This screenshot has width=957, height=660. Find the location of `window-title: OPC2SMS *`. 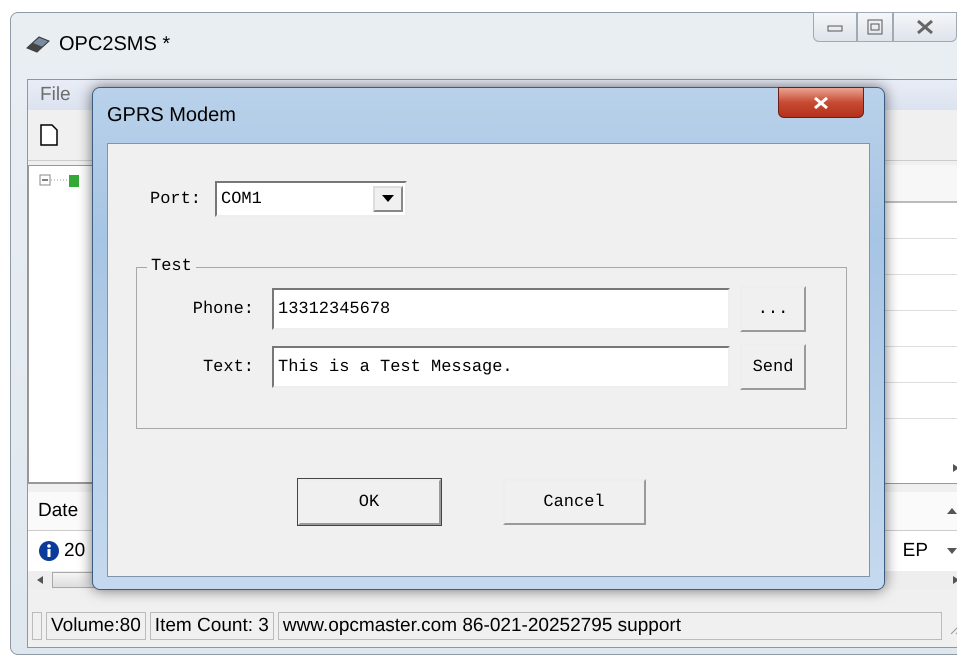

window-title: OPC2SMS * is located at coordinates (114, 44).